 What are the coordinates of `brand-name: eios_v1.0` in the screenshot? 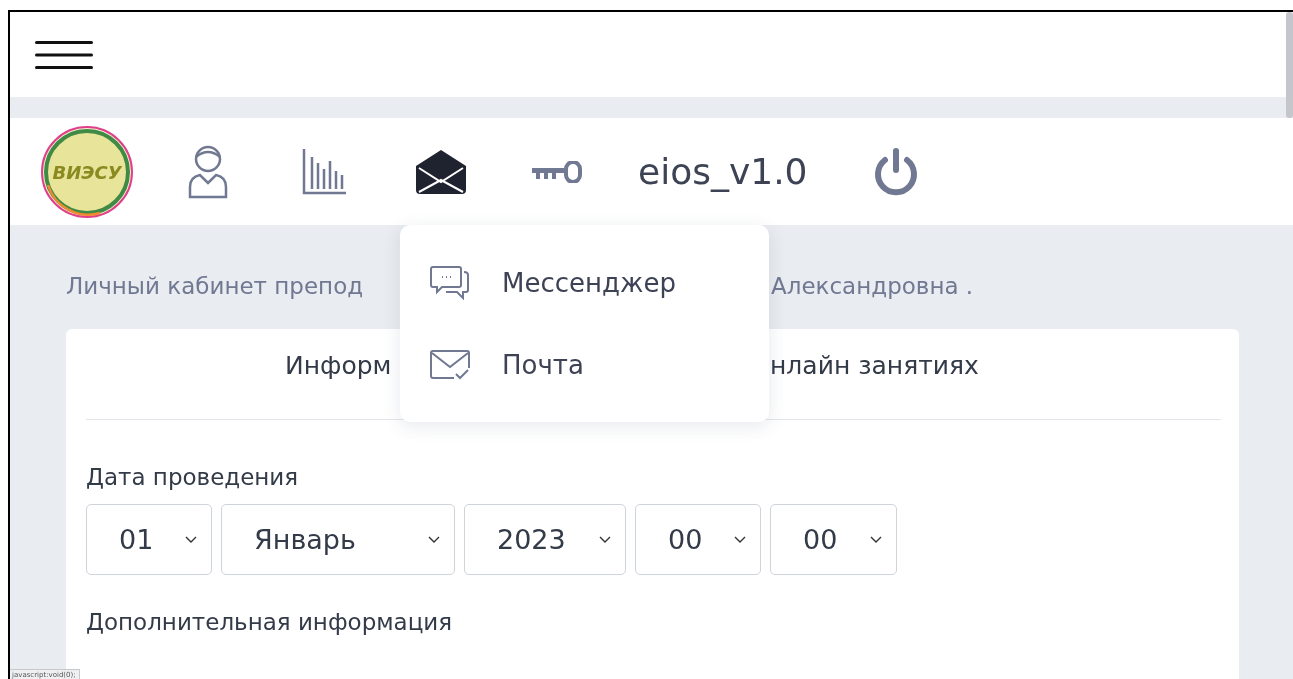 It's located at (723, 171).